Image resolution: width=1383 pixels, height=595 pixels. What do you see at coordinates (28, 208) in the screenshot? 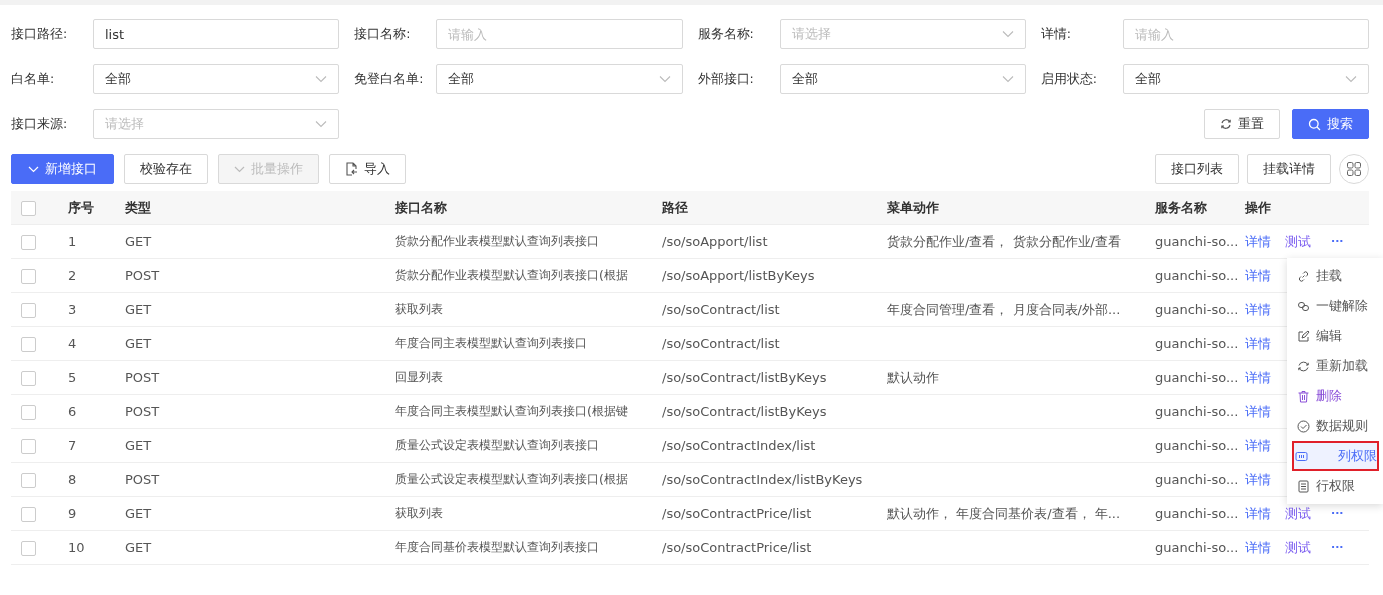
I see `select-all-checkbox` at bounding box center [28, 208].